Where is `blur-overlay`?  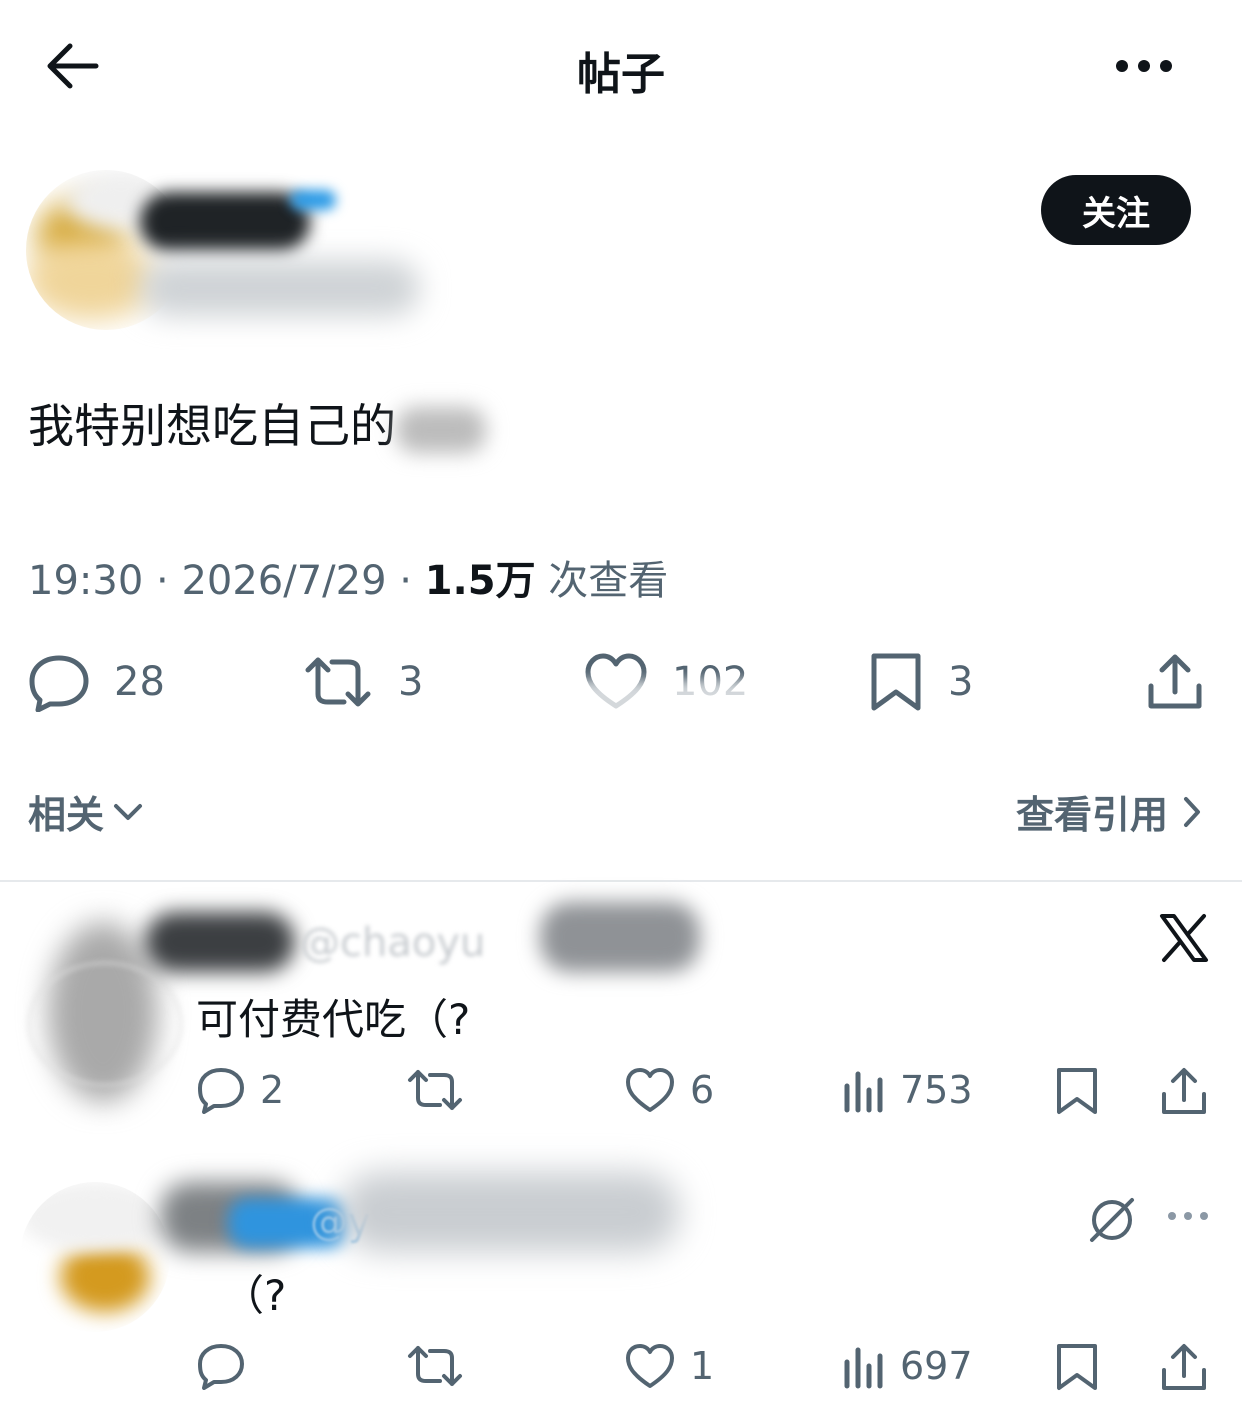
blur-overlay is located at coordinates (630, 703).